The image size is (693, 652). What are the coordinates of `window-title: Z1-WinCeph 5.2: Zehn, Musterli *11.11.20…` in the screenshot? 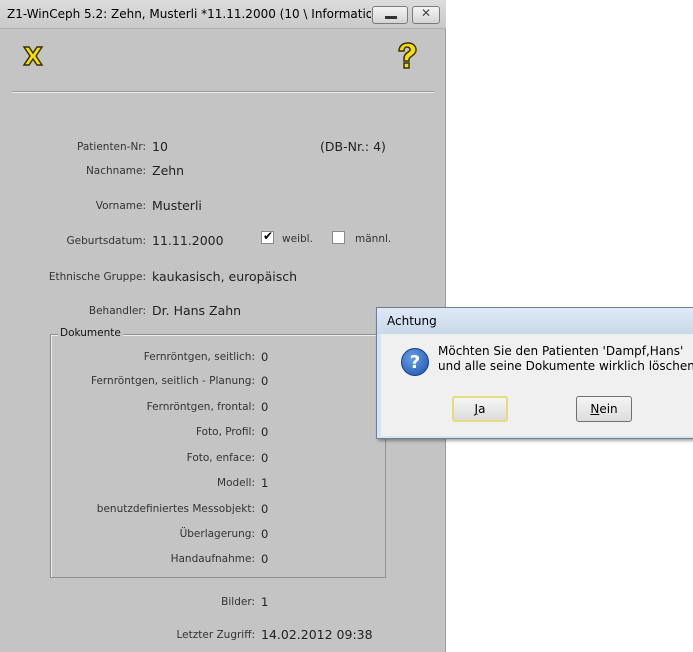 It's located at (189, 14).